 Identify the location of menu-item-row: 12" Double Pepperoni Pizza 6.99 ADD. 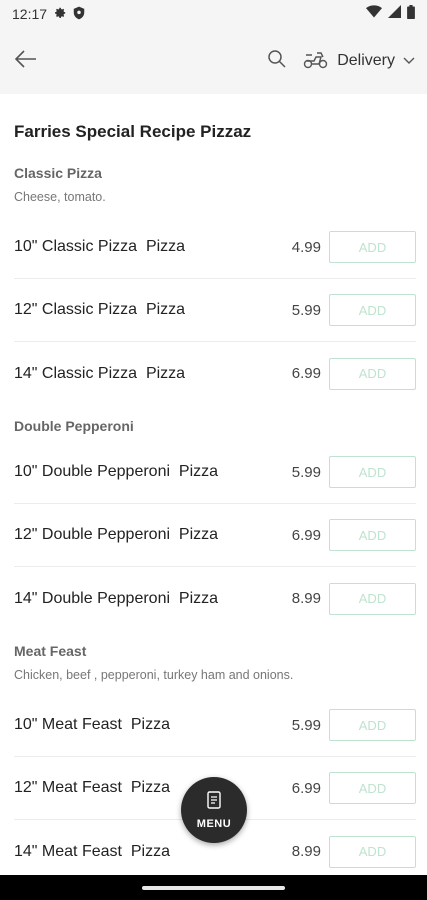
(215, 535).